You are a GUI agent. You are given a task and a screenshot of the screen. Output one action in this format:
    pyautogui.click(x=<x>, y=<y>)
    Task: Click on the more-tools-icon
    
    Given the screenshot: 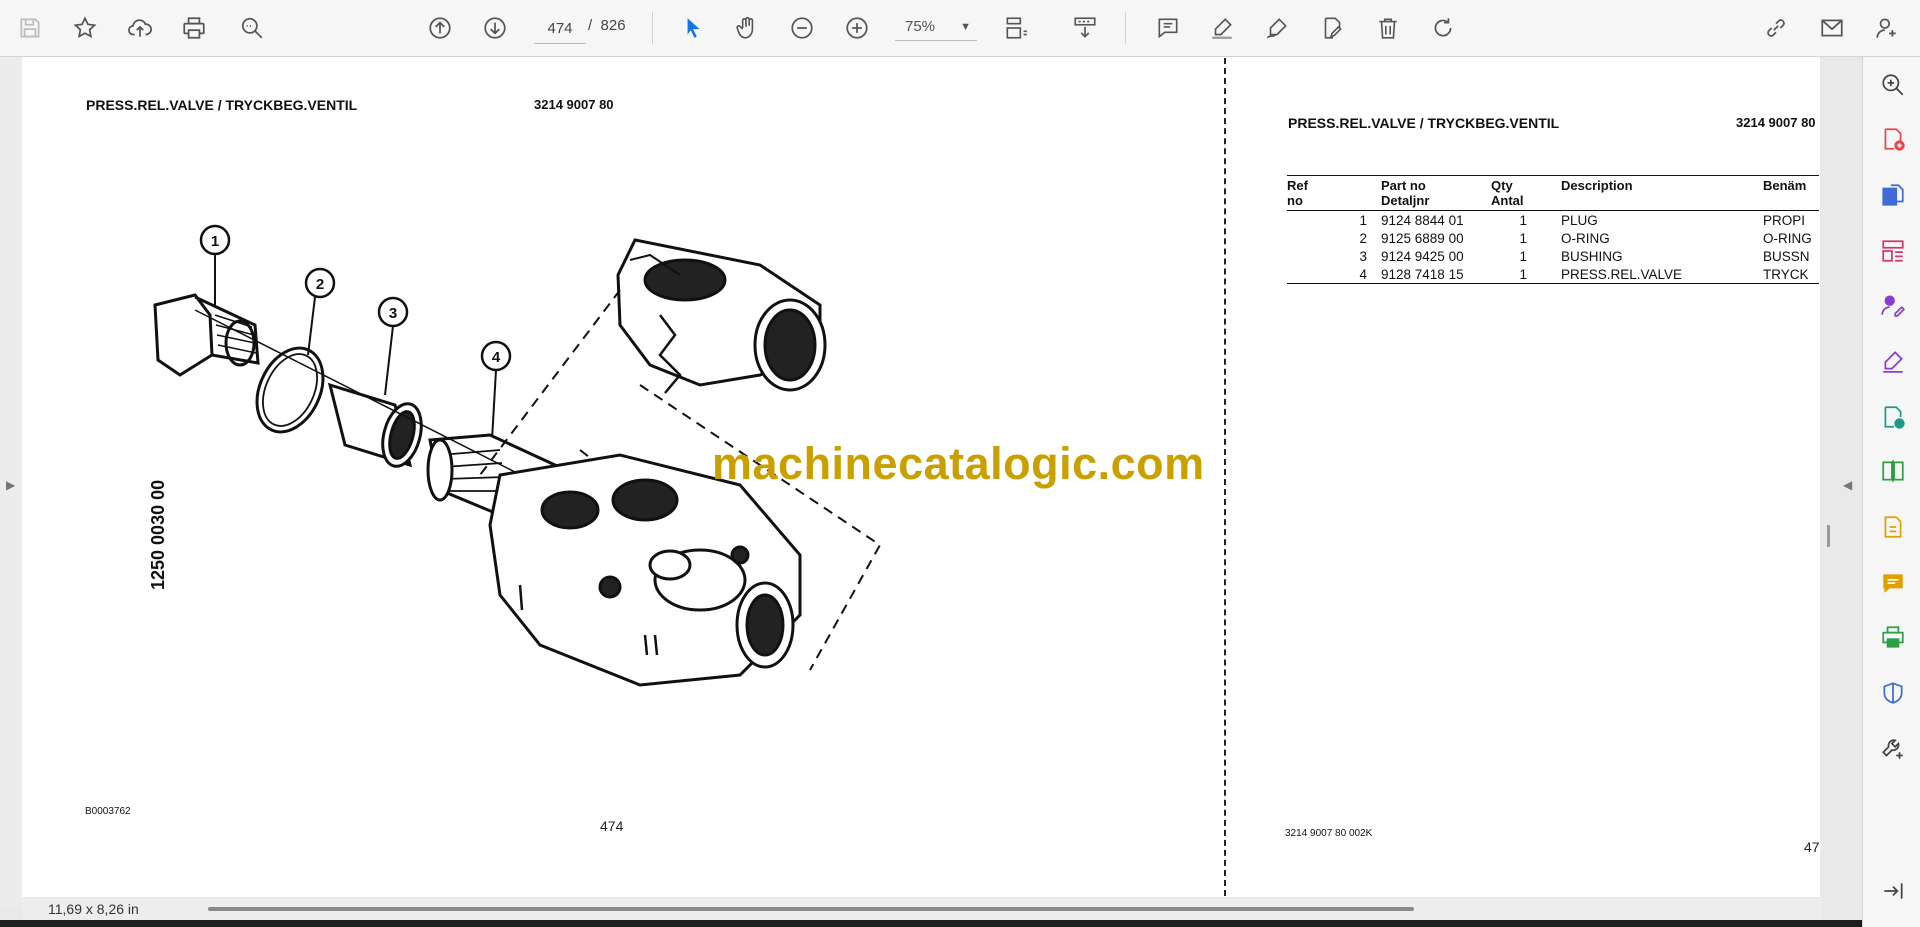 What is the action you would take?
    pyautogui.click(x=1893, y=749)
    